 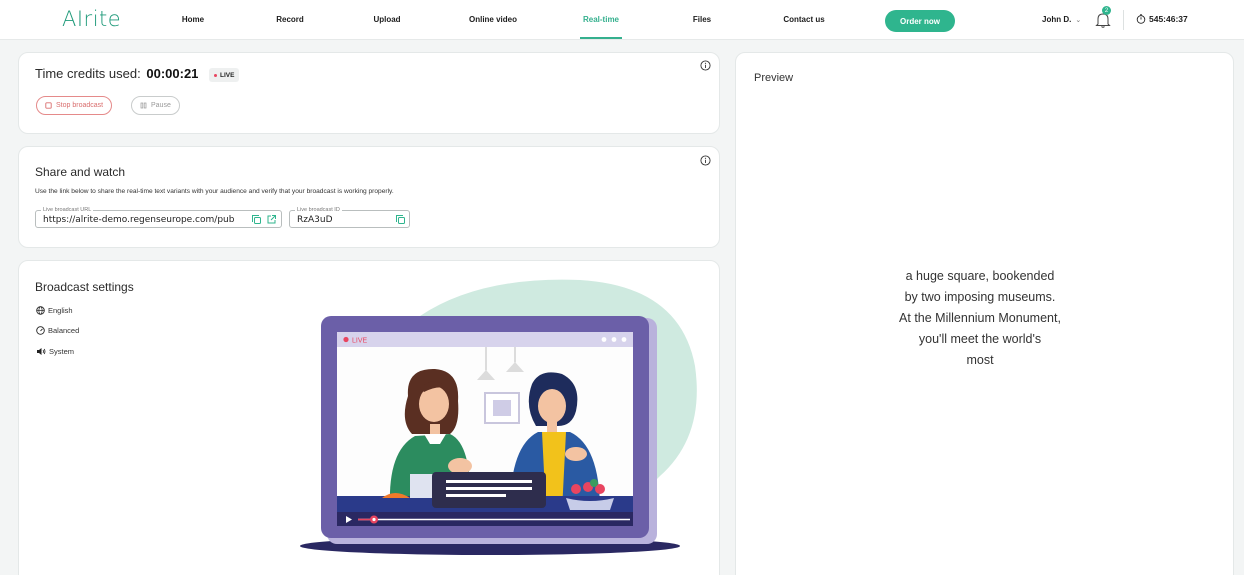 What do you see at coordinates (91, 19) in the screenshot?
I see `app-logo: AIrite` at bounding box center [91, 19].